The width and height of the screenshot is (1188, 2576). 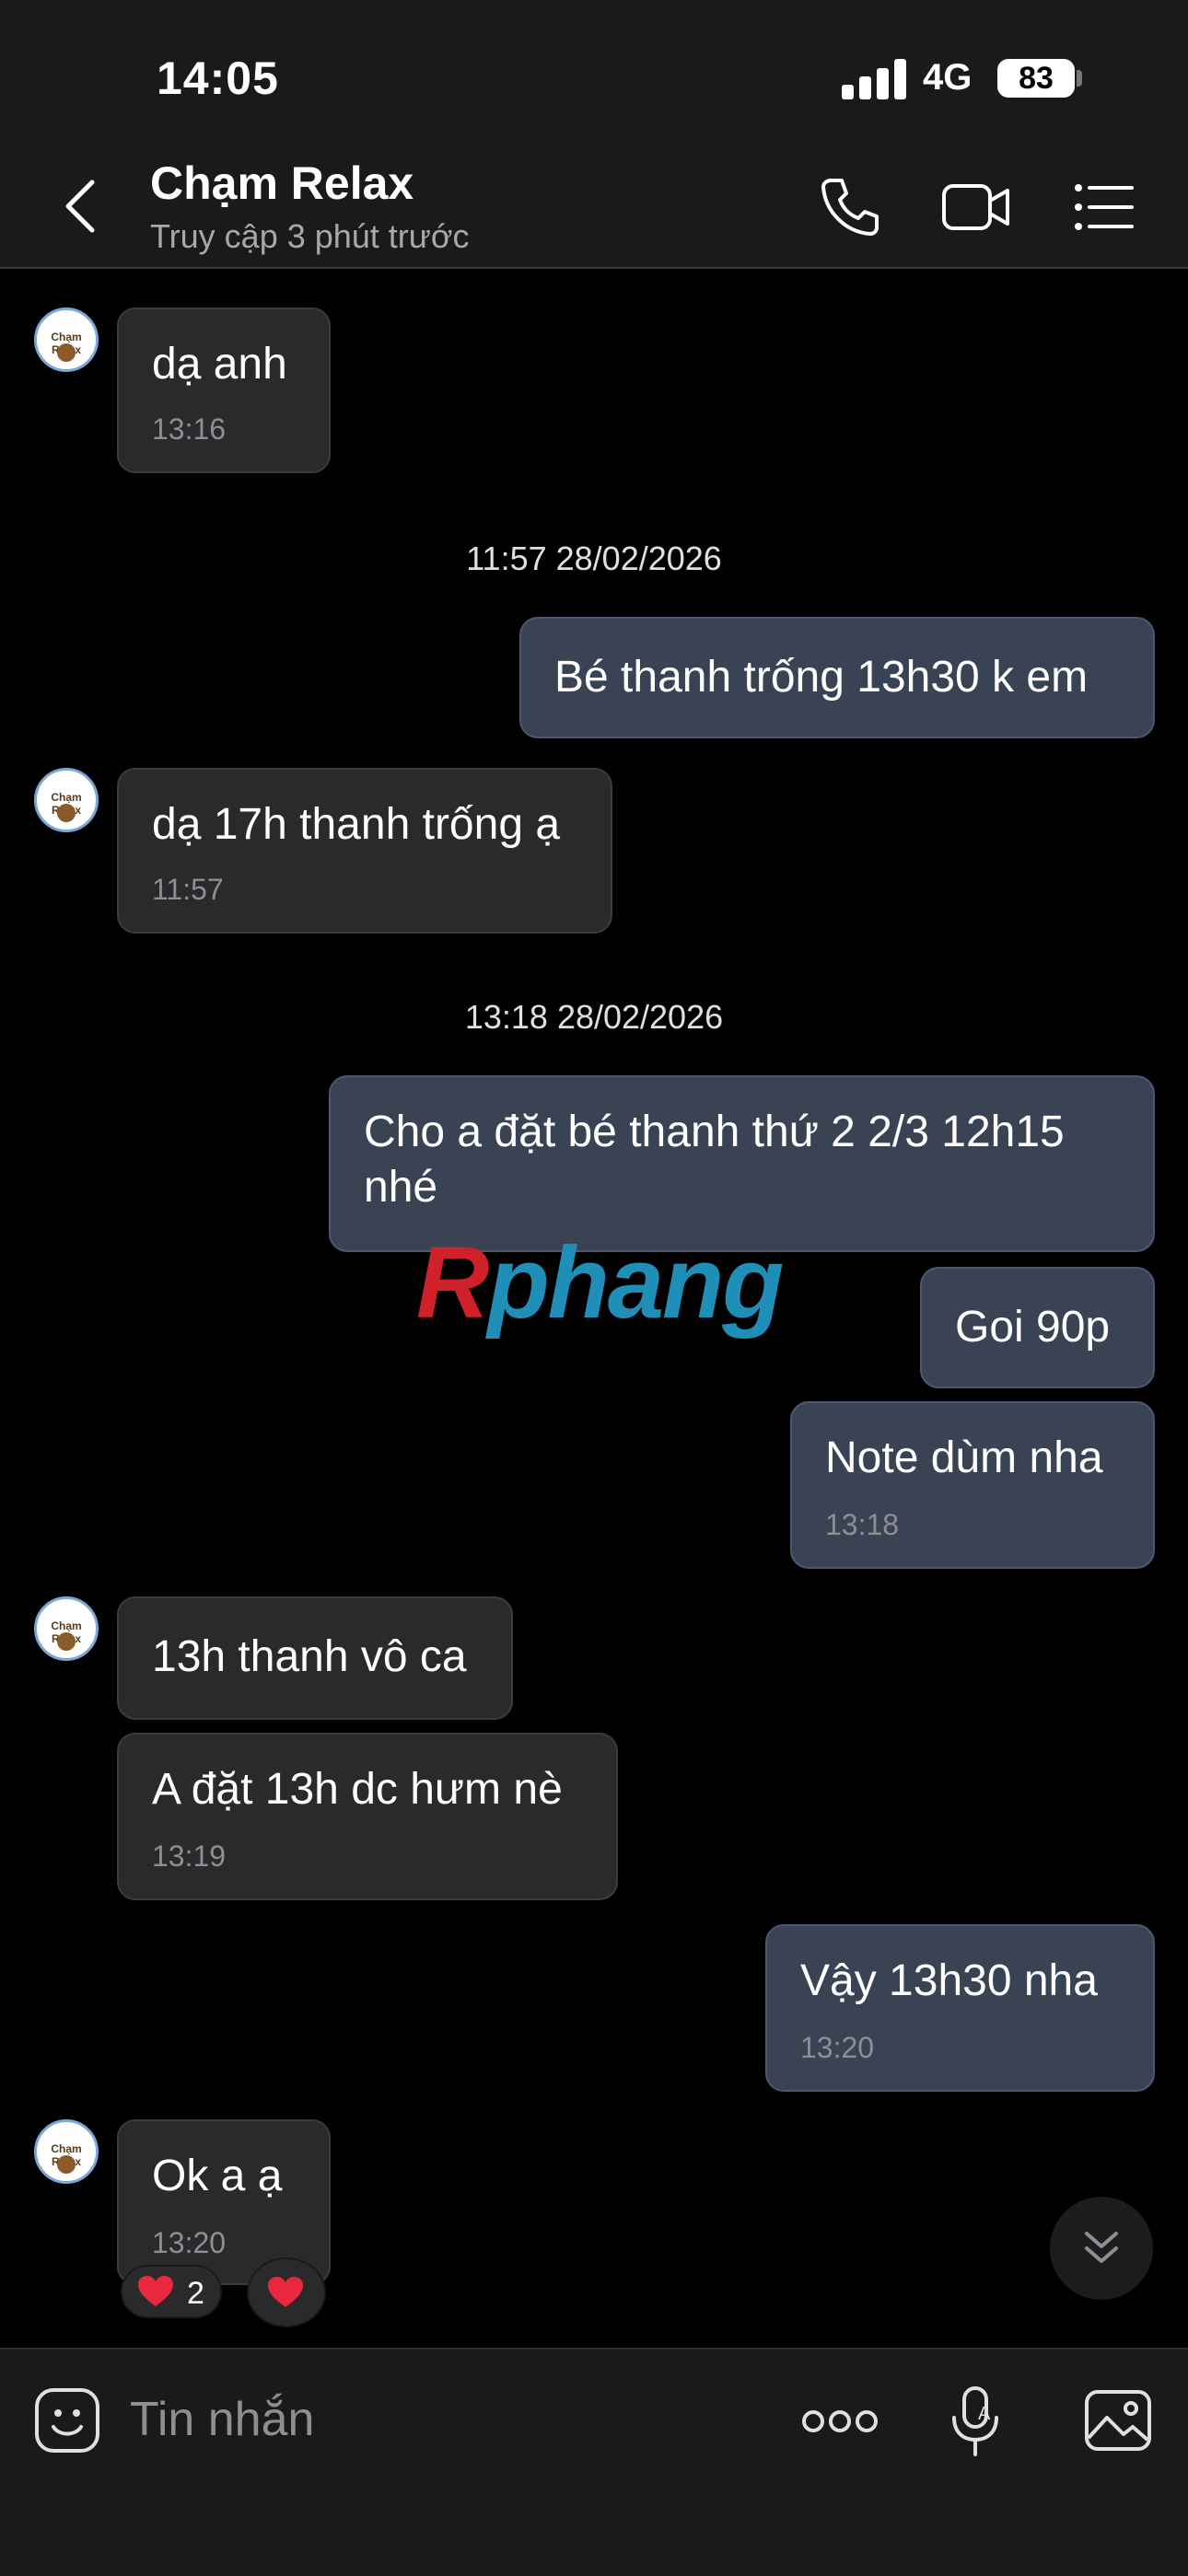 I want to click on message-bubble-outgoing: Goi 90p, so click(x=1037, y=1327).